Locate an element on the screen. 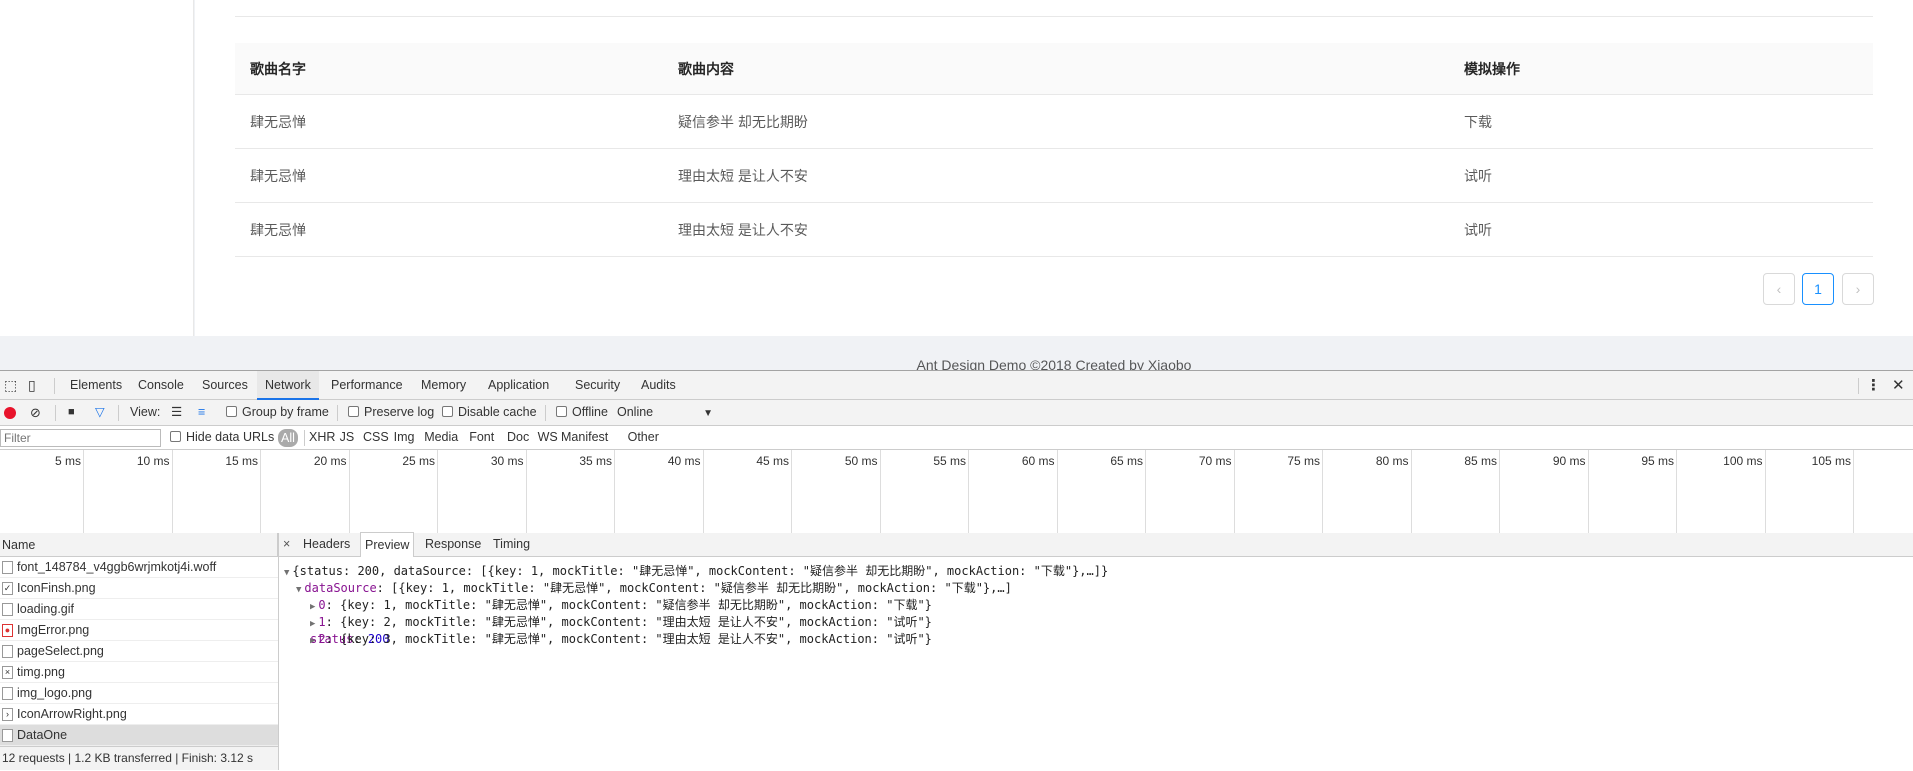 The image size is (1913, 771). screenshot-icon: ■ is located at coordinates (71, 412).